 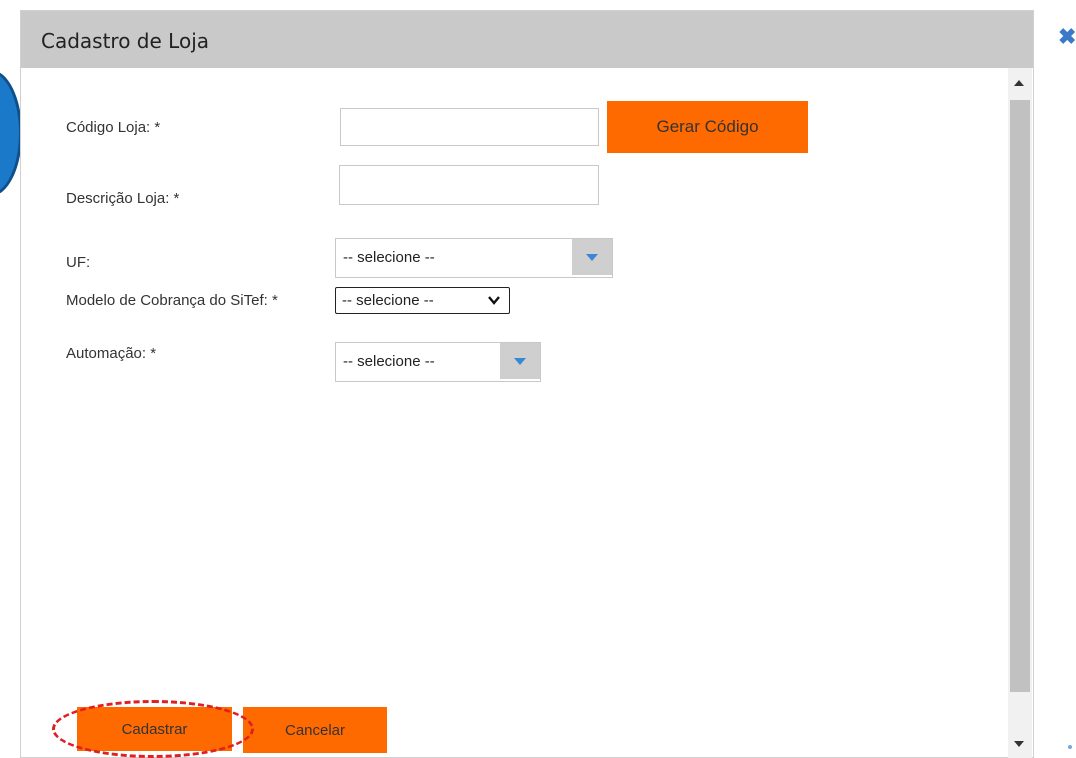 I want to click on descricao-loja-label: Descrição Loja: *, so click(x=123, y=198).